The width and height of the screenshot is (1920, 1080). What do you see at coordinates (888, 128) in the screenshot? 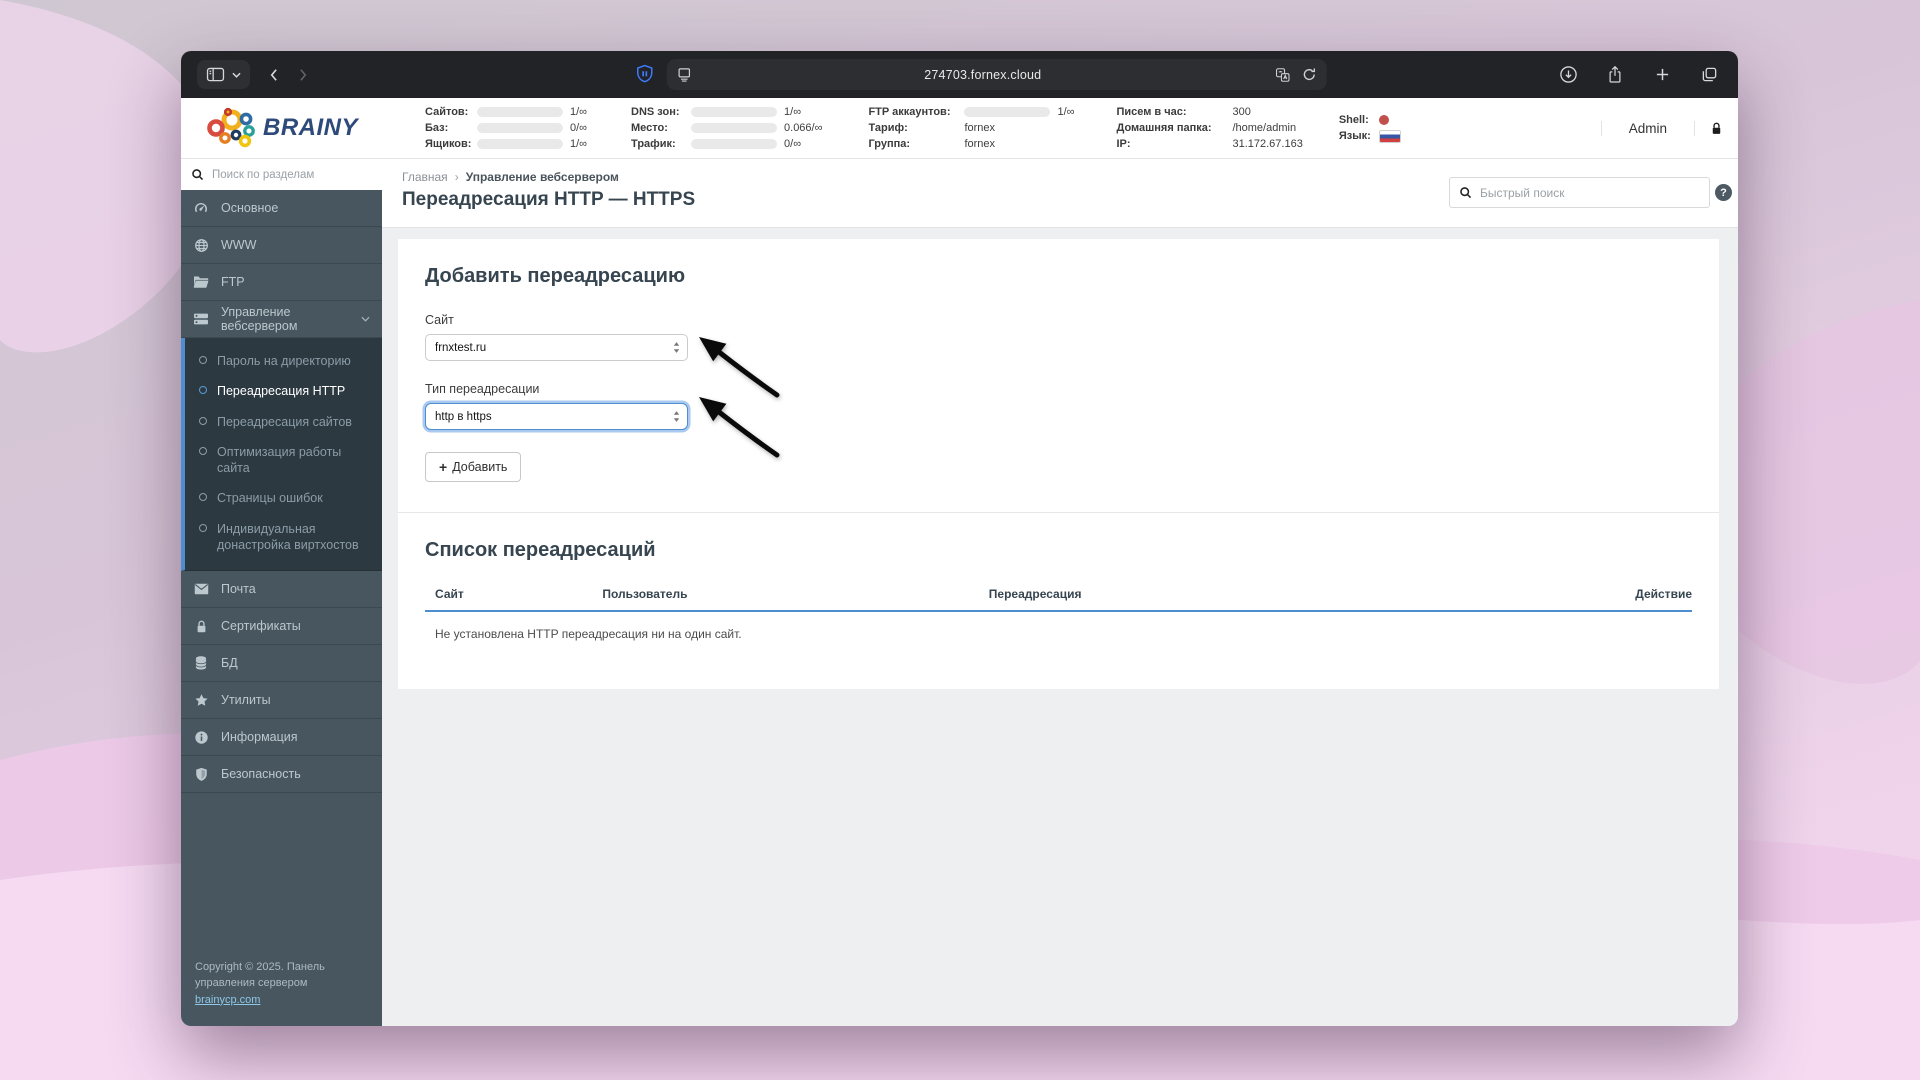
I see `stat-label: Тариф:` at bounding box center [888, 128].